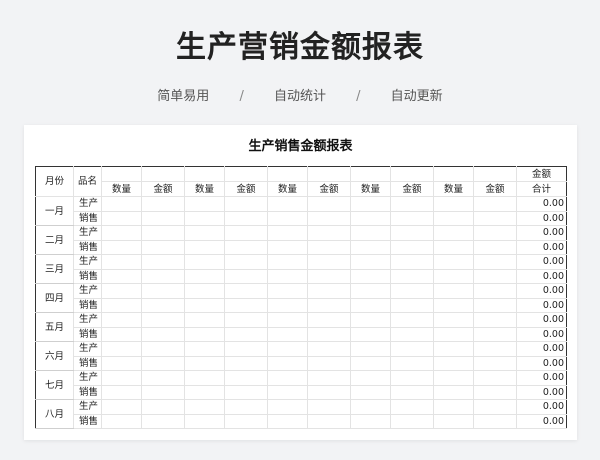 The width and height of the screenshot is (600, 460). I want to click on month-cell: 三月, so click(54, 269).